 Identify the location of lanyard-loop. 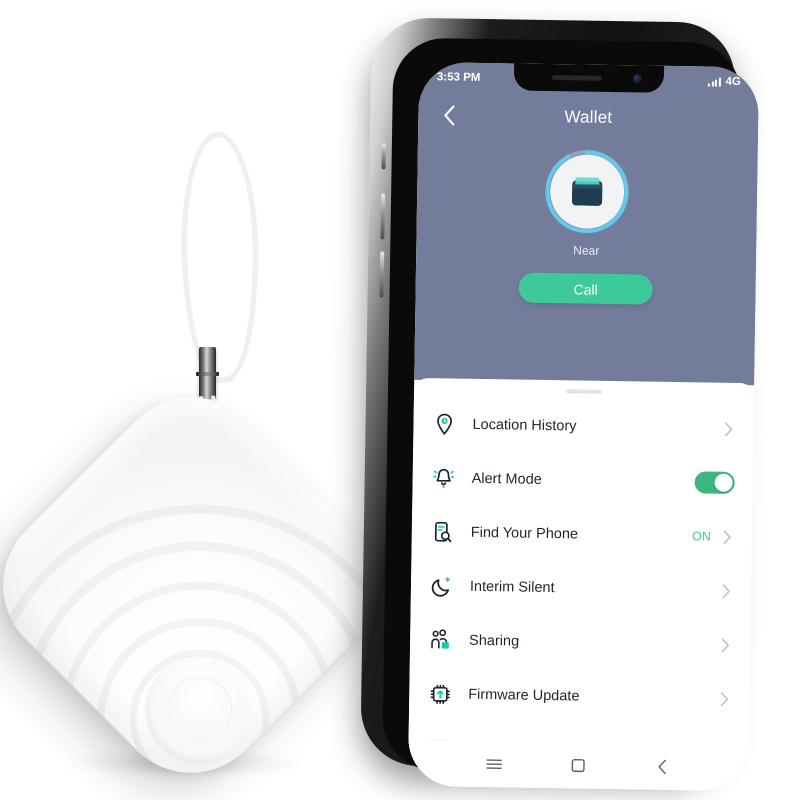
(220, 257).